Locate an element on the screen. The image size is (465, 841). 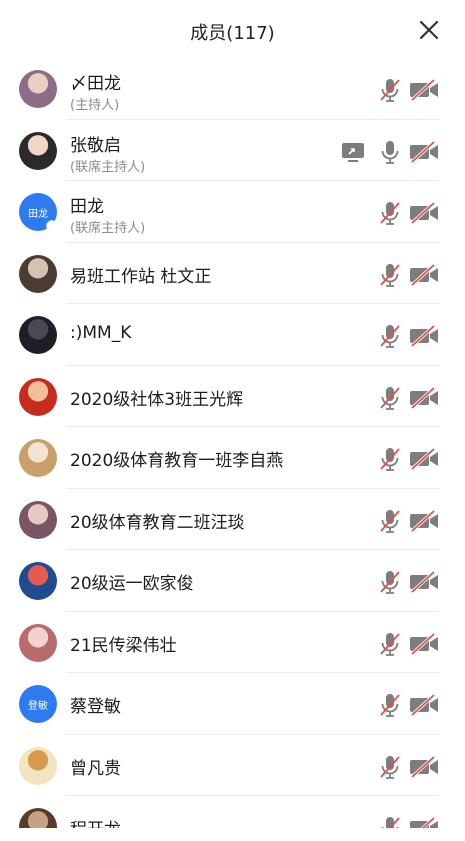
bottom-edge is located at coordinates (232, 834).